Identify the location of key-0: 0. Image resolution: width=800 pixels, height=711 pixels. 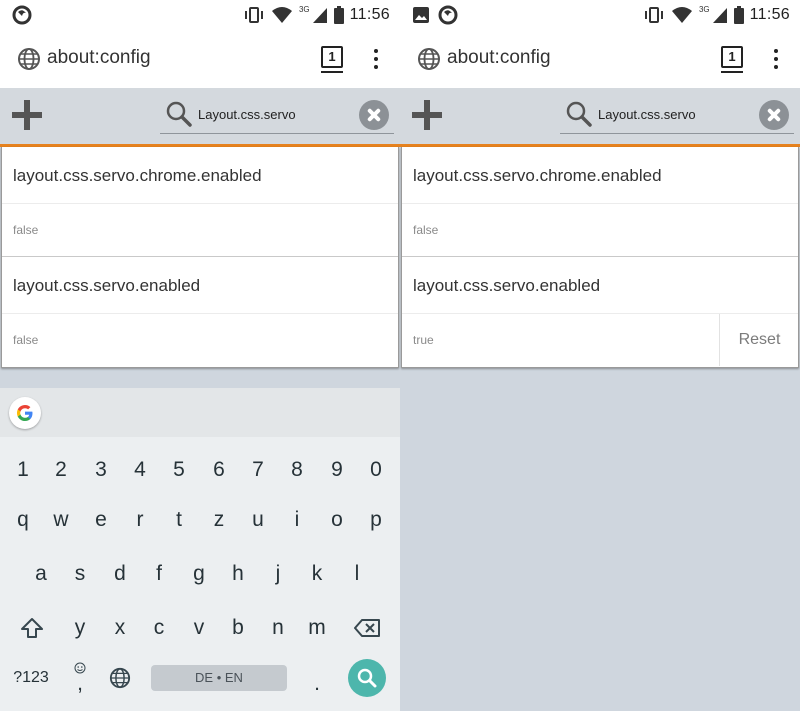
(376, 470).